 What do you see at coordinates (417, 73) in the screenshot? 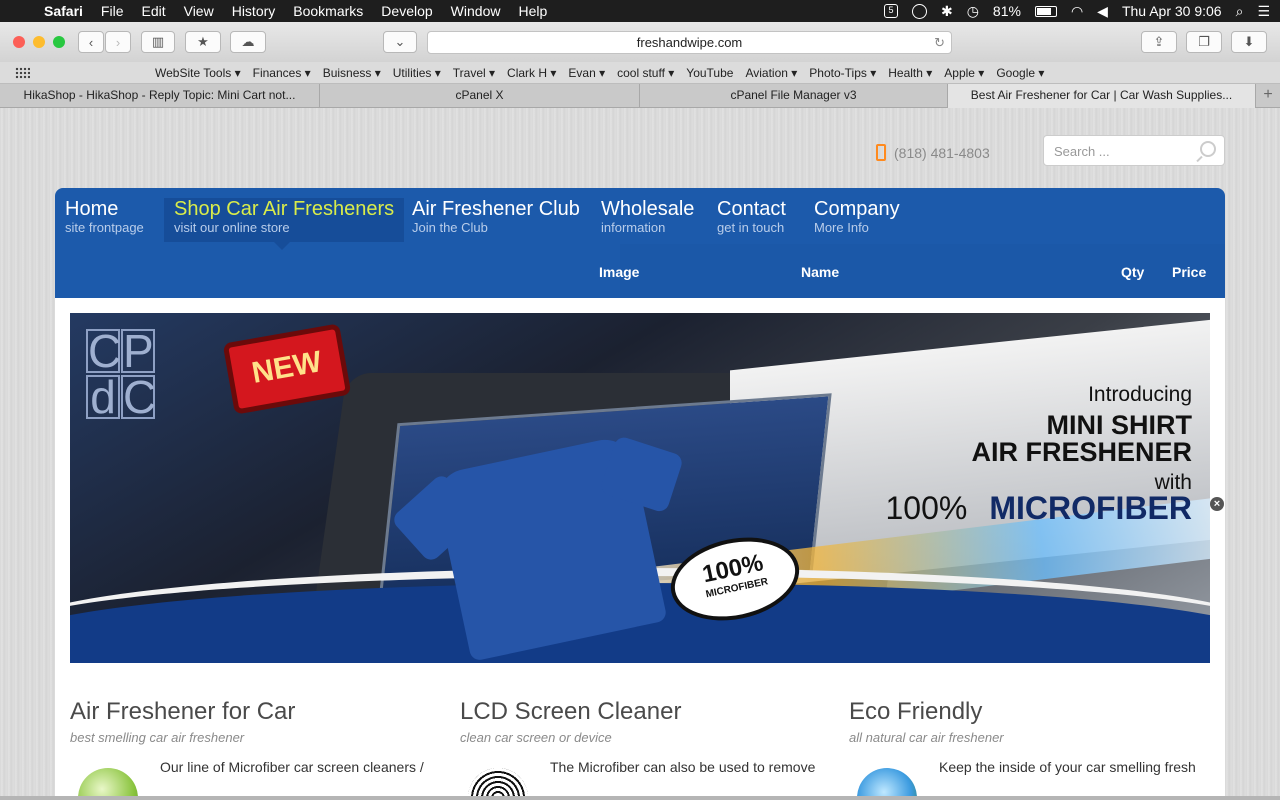
I see `bookmark-utilities: Utilities ▾` at bounding box center [417, 73].